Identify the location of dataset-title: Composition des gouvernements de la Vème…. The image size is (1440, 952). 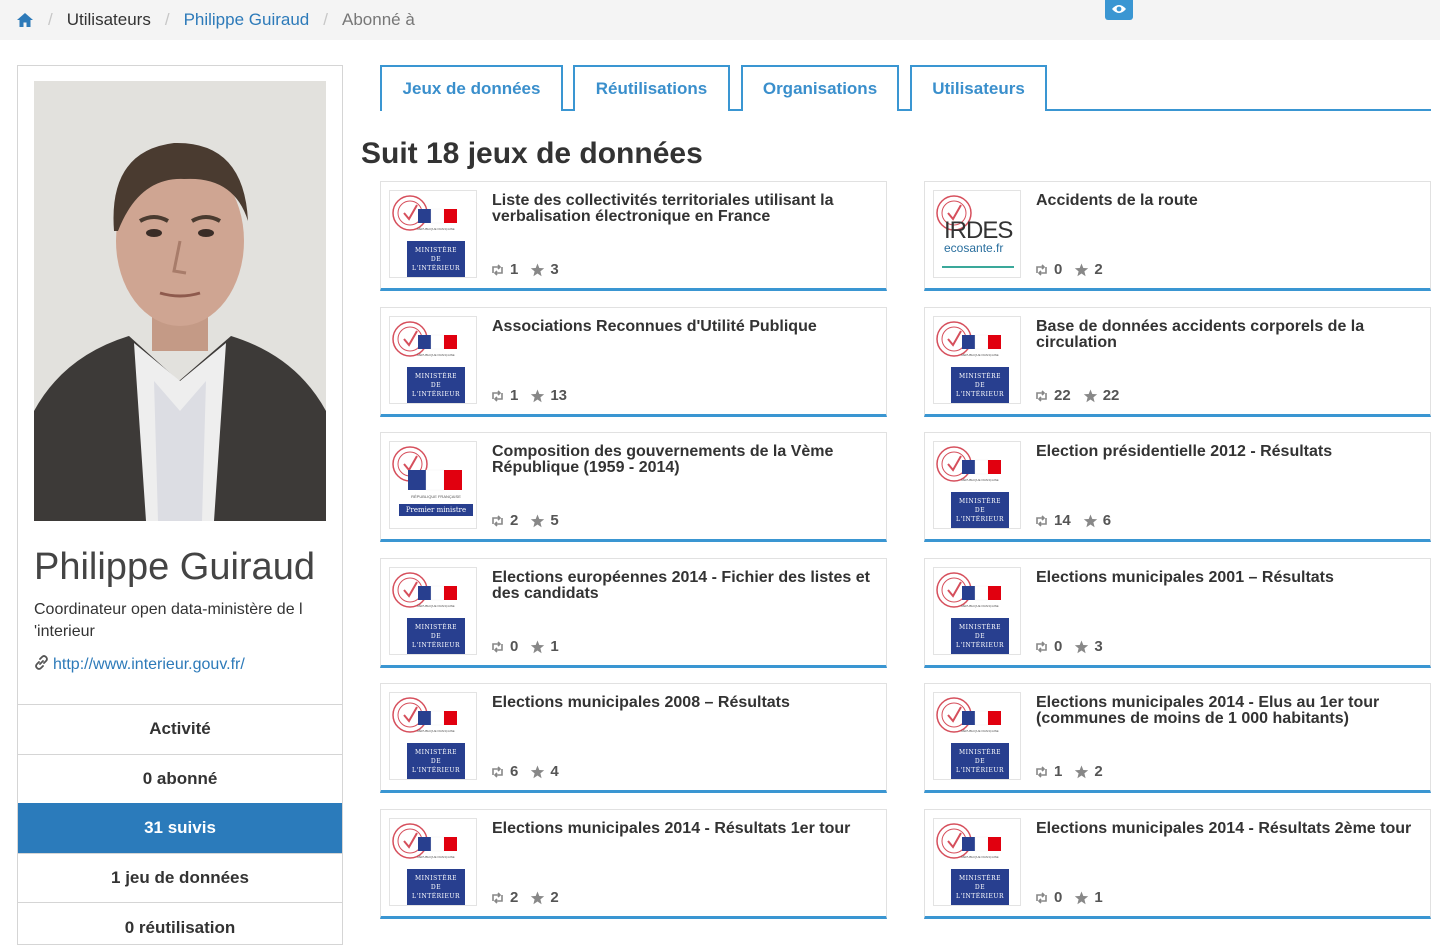
(684, 460).